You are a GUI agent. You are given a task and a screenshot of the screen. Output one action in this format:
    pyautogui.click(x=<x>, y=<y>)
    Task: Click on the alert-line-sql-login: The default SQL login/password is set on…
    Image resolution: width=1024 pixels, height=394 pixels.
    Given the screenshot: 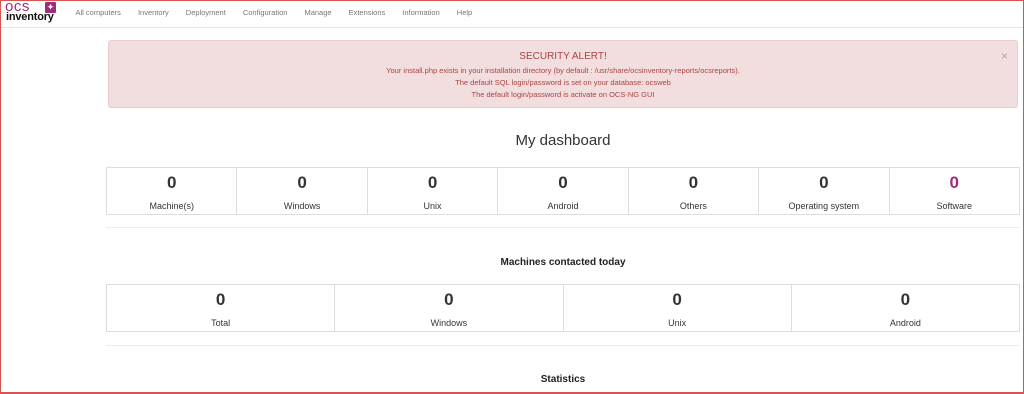 What is the action you would take?
    pyautogui.click(x=563, y=82)
    